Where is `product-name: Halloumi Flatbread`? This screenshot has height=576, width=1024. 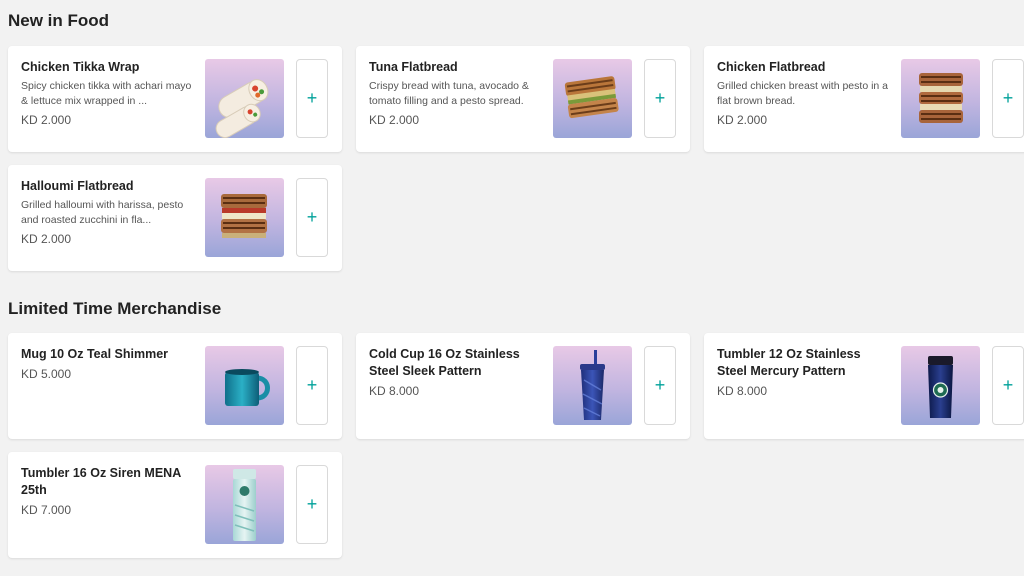 product-name: Halloumi Flatbread is located at coordinates (77, 186).